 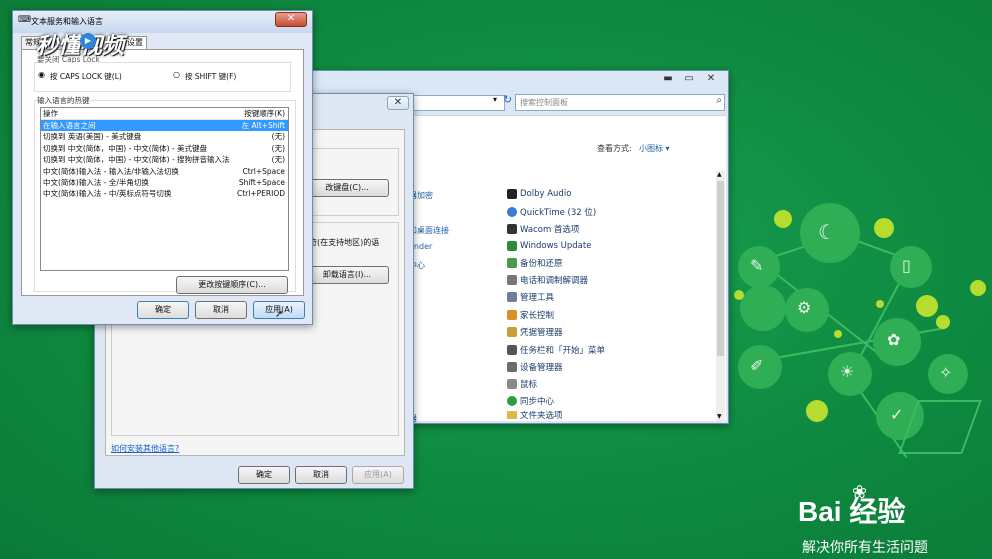 I want to click on minimize-button: ▬, so click(x=668, y=79).